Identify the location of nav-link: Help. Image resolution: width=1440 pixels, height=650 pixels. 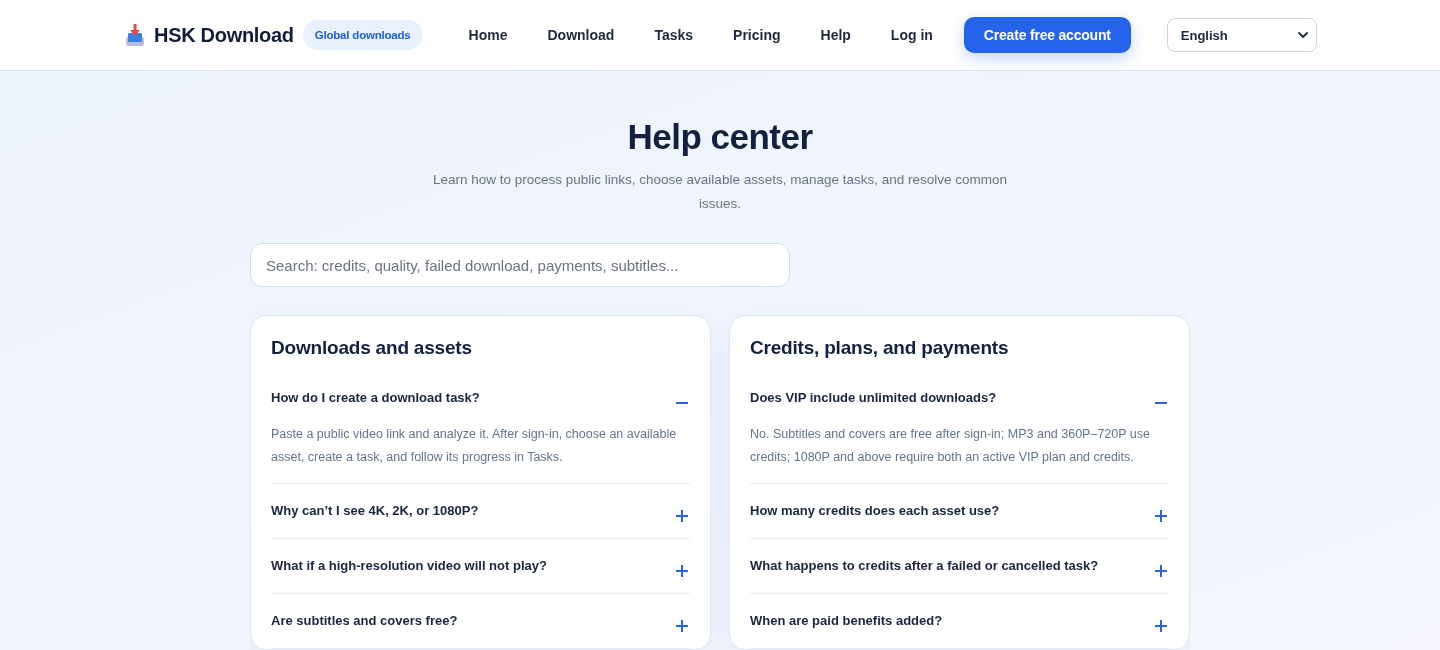
(835, 35).